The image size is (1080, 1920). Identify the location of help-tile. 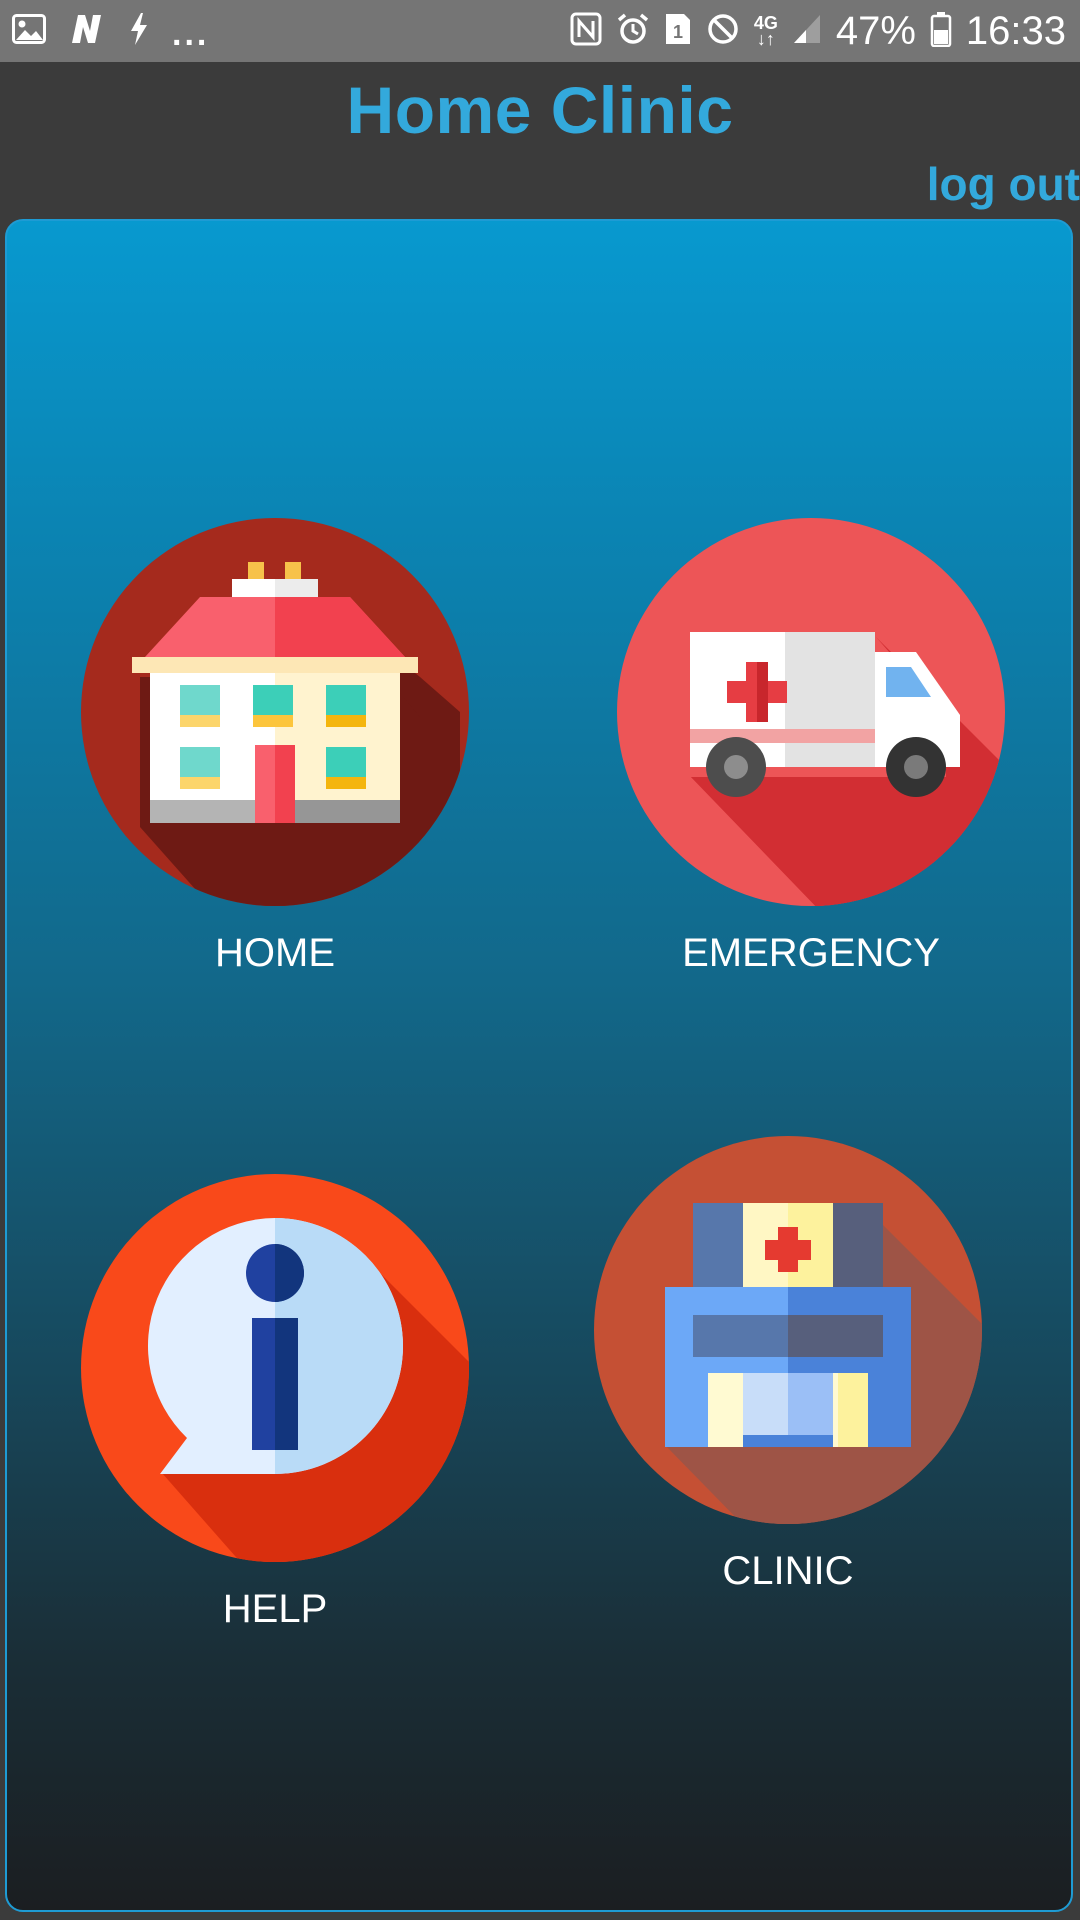
(275, 1368).